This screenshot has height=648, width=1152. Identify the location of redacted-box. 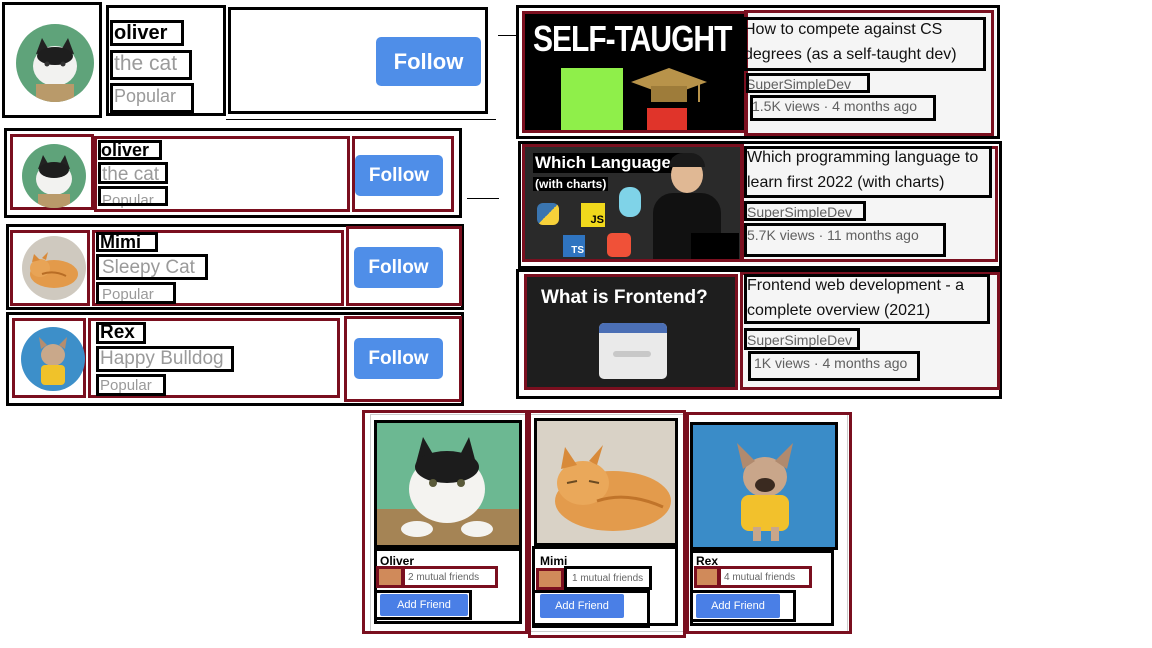
(715, 246).